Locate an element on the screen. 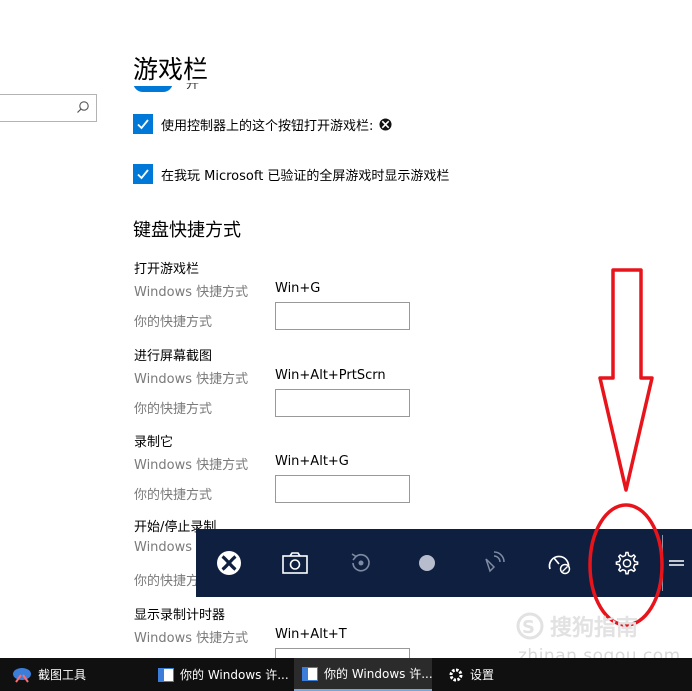 The image size is (692, 691). xbox-icon is located at coordinates (229, 563).